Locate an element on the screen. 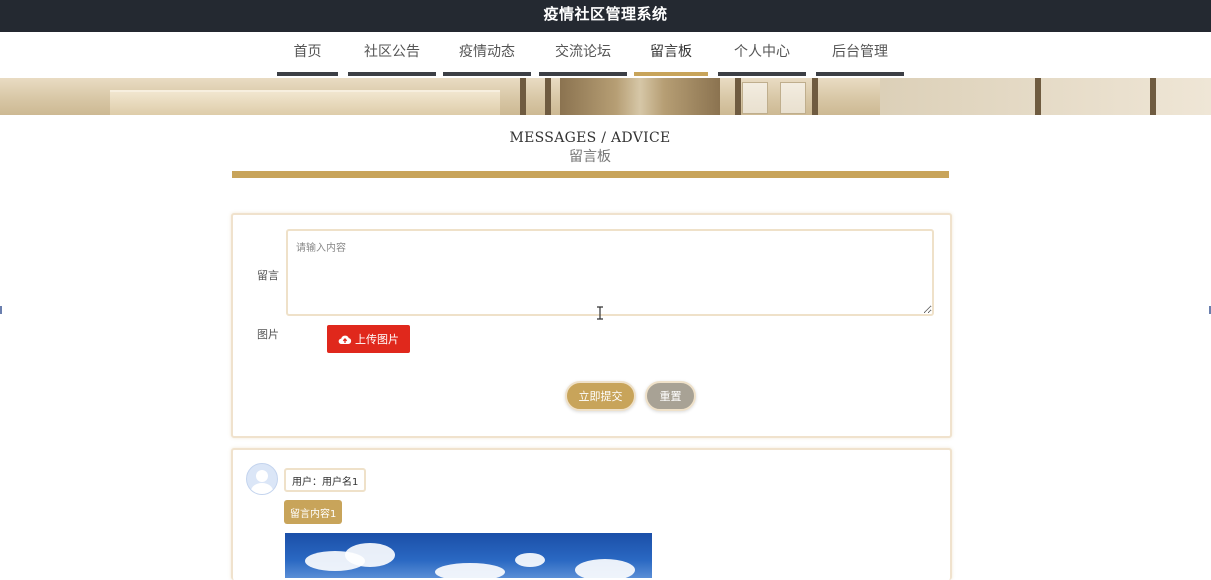 Image resolution: width=1211 pixels, height=580 pixels. nav-item-label: 个人中心 is located at coordinates (762, 51).